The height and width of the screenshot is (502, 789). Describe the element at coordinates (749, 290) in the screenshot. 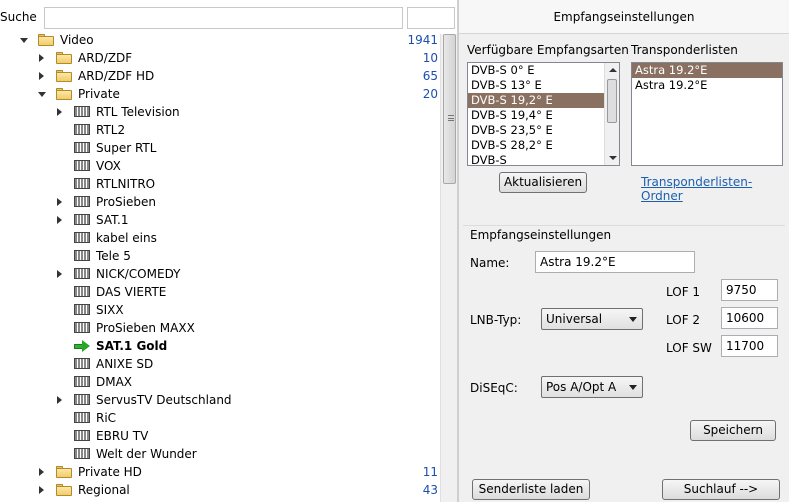

I see `lof1-field: 9750` at that location.